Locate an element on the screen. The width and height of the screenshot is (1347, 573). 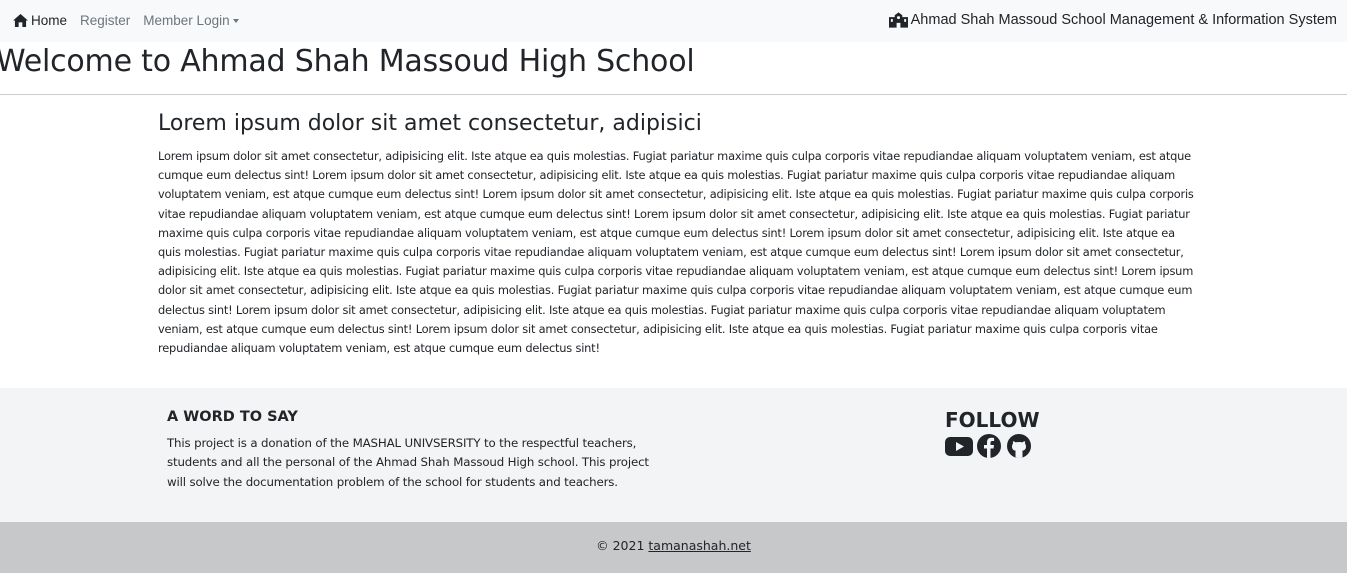
school-icon is located at coordinates (898, 20).